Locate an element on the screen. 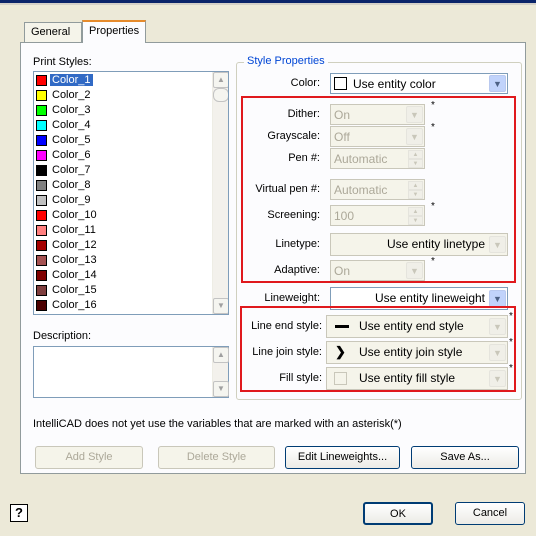  list-item-label: Color_1 is located at coordinates (71, 80).